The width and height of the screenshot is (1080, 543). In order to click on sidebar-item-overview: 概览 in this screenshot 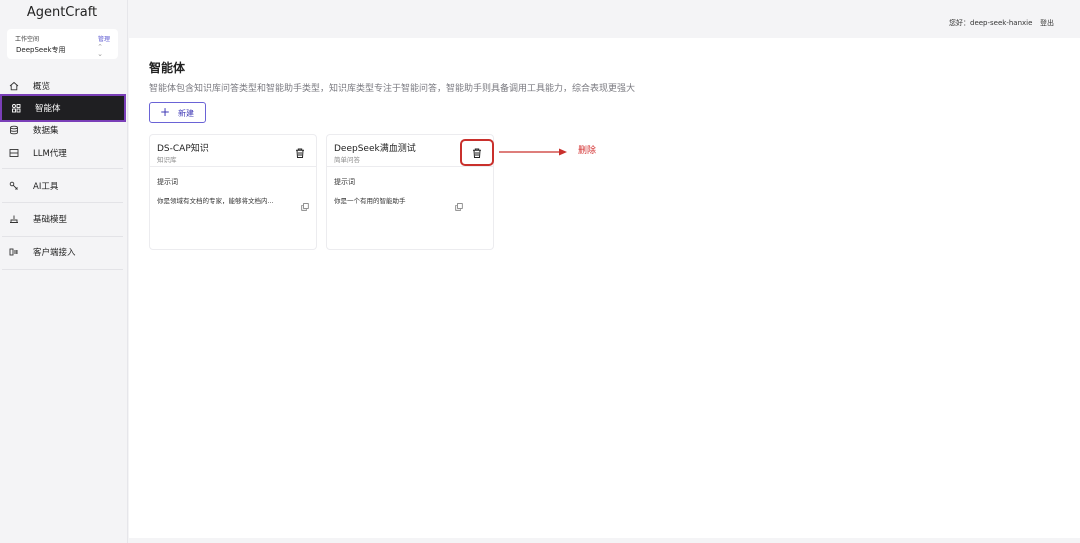, I will do `click(62, 86)`.